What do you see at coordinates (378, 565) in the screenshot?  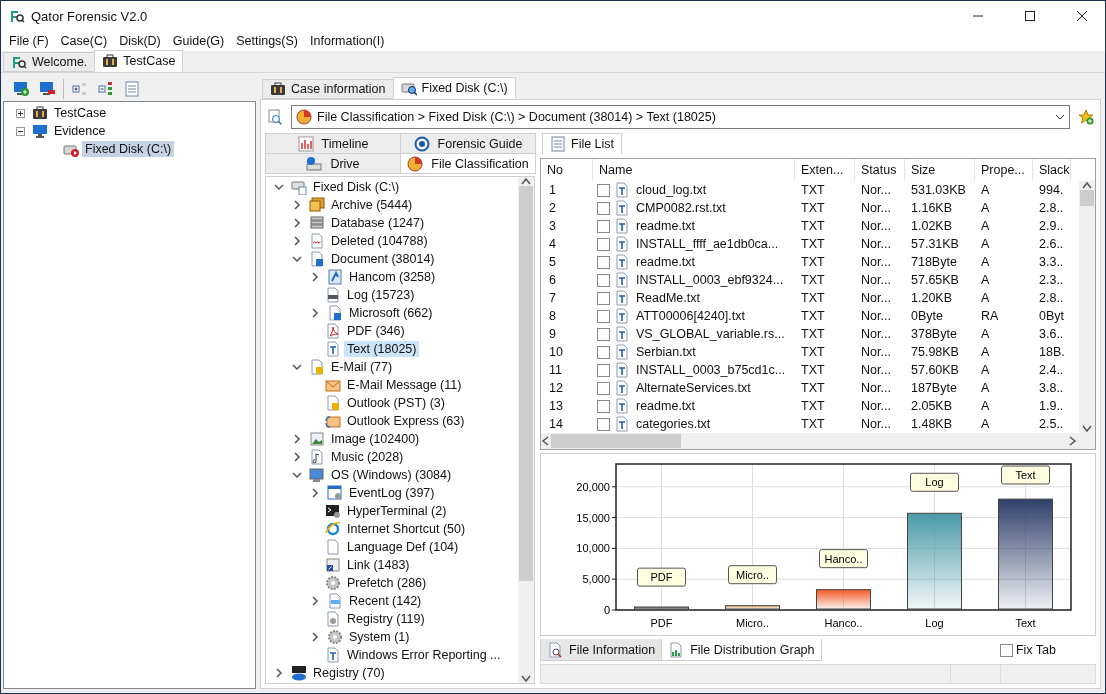 I see `tree-item: Link (1483)` at bounding box center [378, 565].